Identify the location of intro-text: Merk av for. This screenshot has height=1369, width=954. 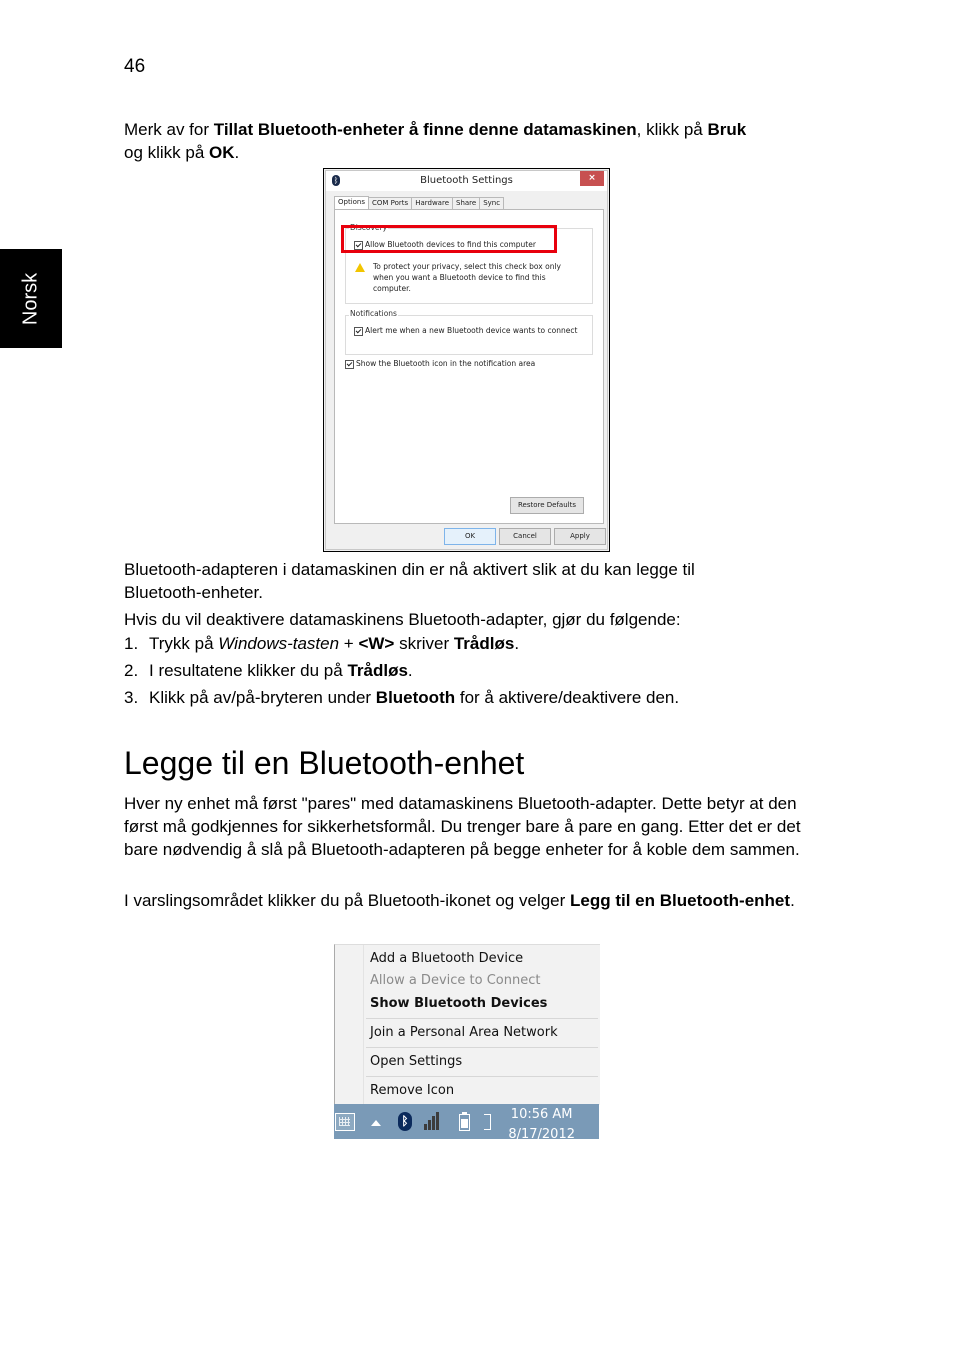
(169, 129).